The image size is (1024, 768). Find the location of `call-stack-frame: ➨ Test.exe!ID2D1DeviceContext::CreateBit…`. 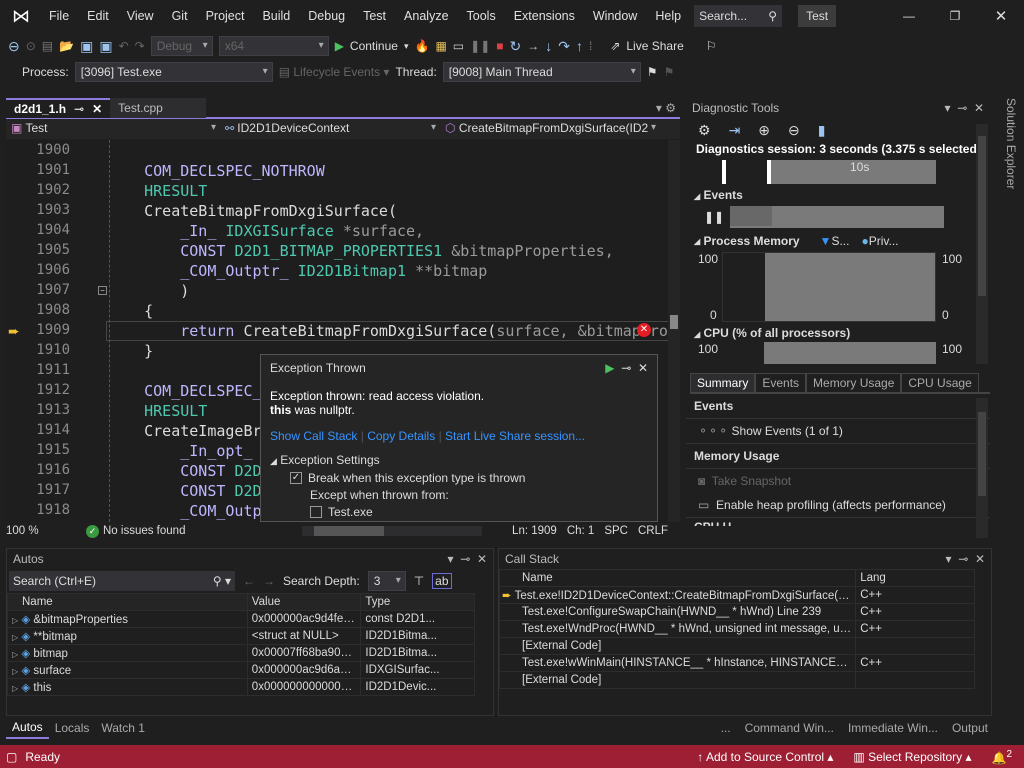

call-stack-frame: ➨ Test.exe!ID2D1DeviceContext::CreateBit… is located at coordinates (736, 595).